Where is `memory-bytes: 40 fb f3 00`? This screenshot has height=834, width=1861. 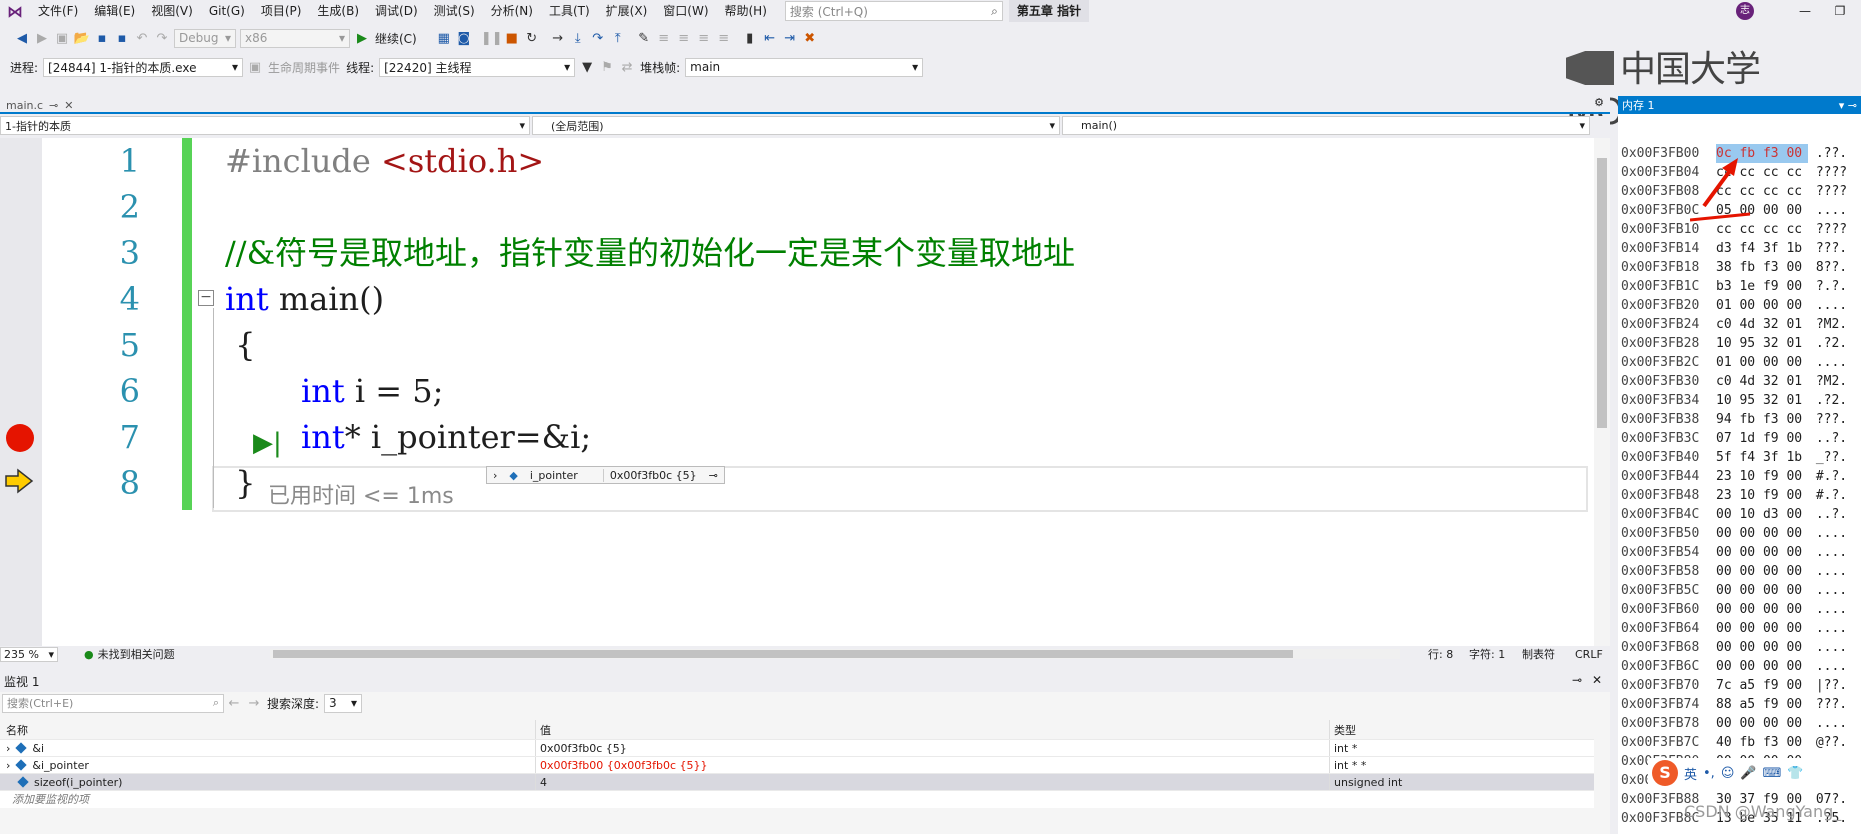
memory-bytes: 40 fb f3 00 is located at coordinates (1762, 742).